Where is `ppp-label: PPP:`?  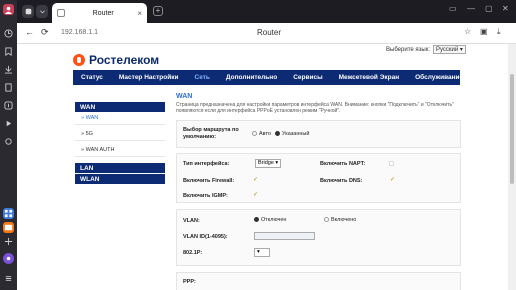
ppp-label: PPP: is located at coordinates (189, 282).